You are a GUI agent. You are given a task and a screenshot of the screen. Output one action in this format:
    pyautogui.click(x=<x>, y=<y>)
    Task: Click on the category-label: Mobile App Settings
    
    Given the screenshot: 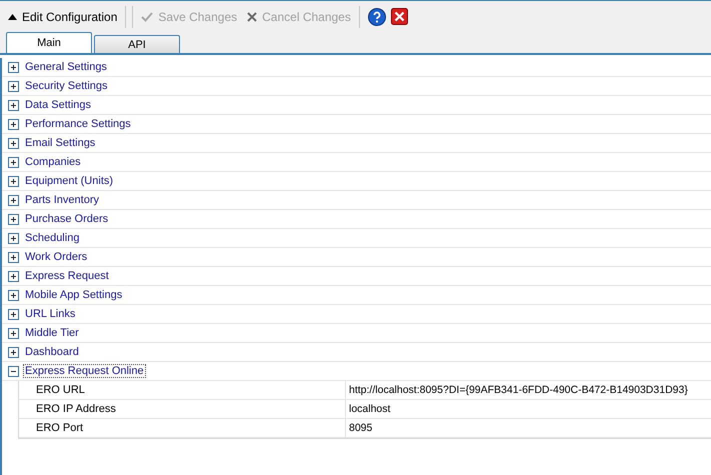 What is the action you would take?
    pyautogui.click(x=73, y=295)
    